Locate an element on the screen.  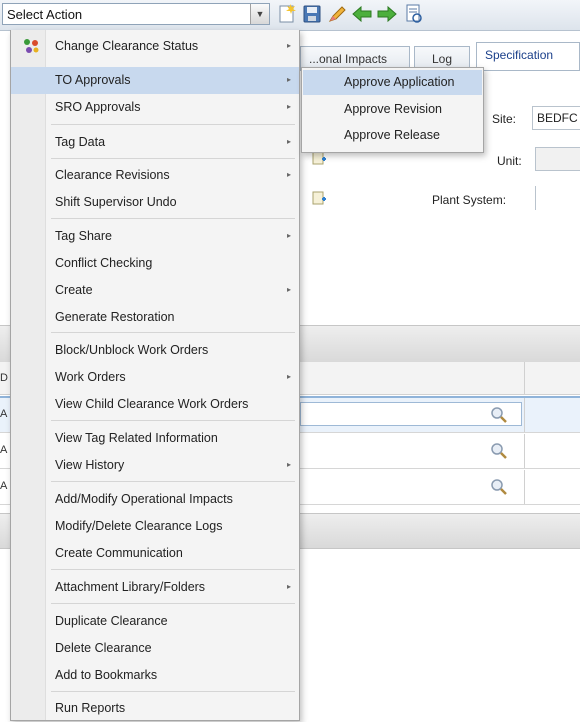
menu-item-label: Create Communication is located at coordinates (119, 553).